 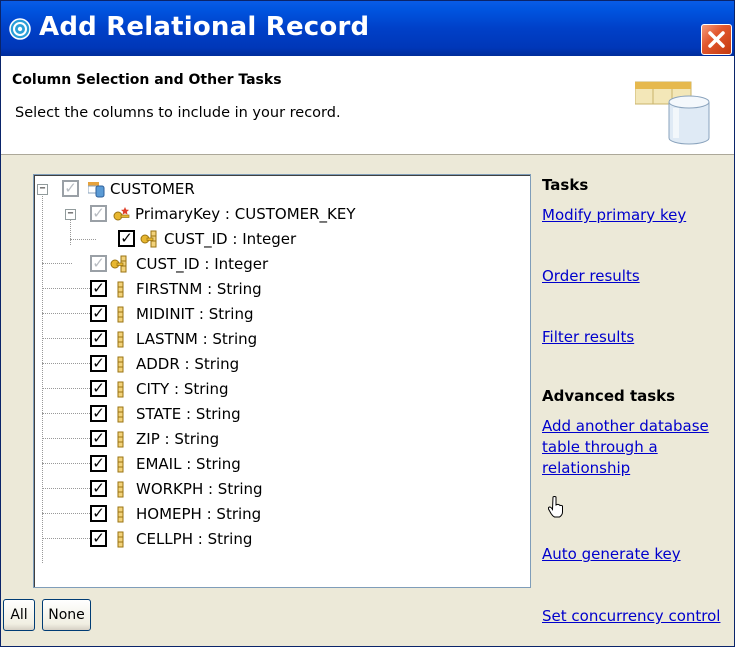 I want to click on node-label: HOMEPH : String, so click(x=199, y=514).